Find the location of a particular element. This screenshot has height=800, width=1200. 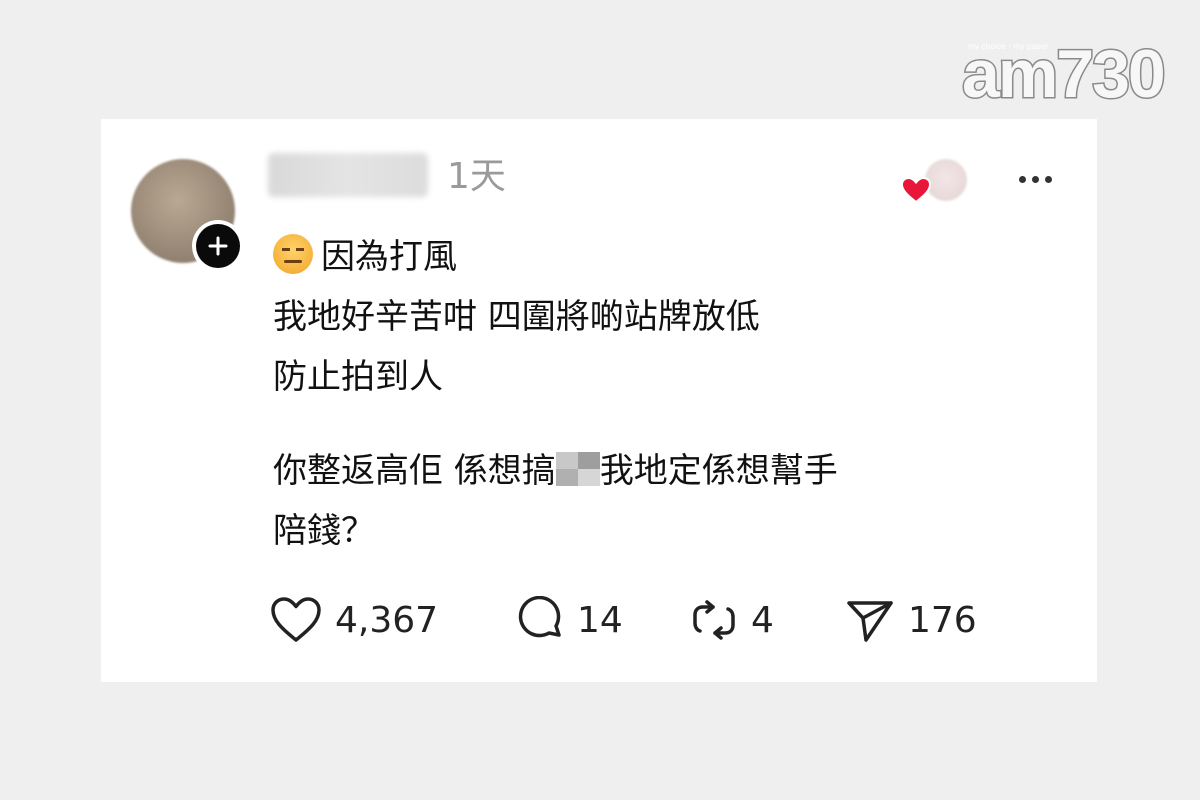

post-line-text: 我地定係想幫手 is located at coordinates (718, 471).